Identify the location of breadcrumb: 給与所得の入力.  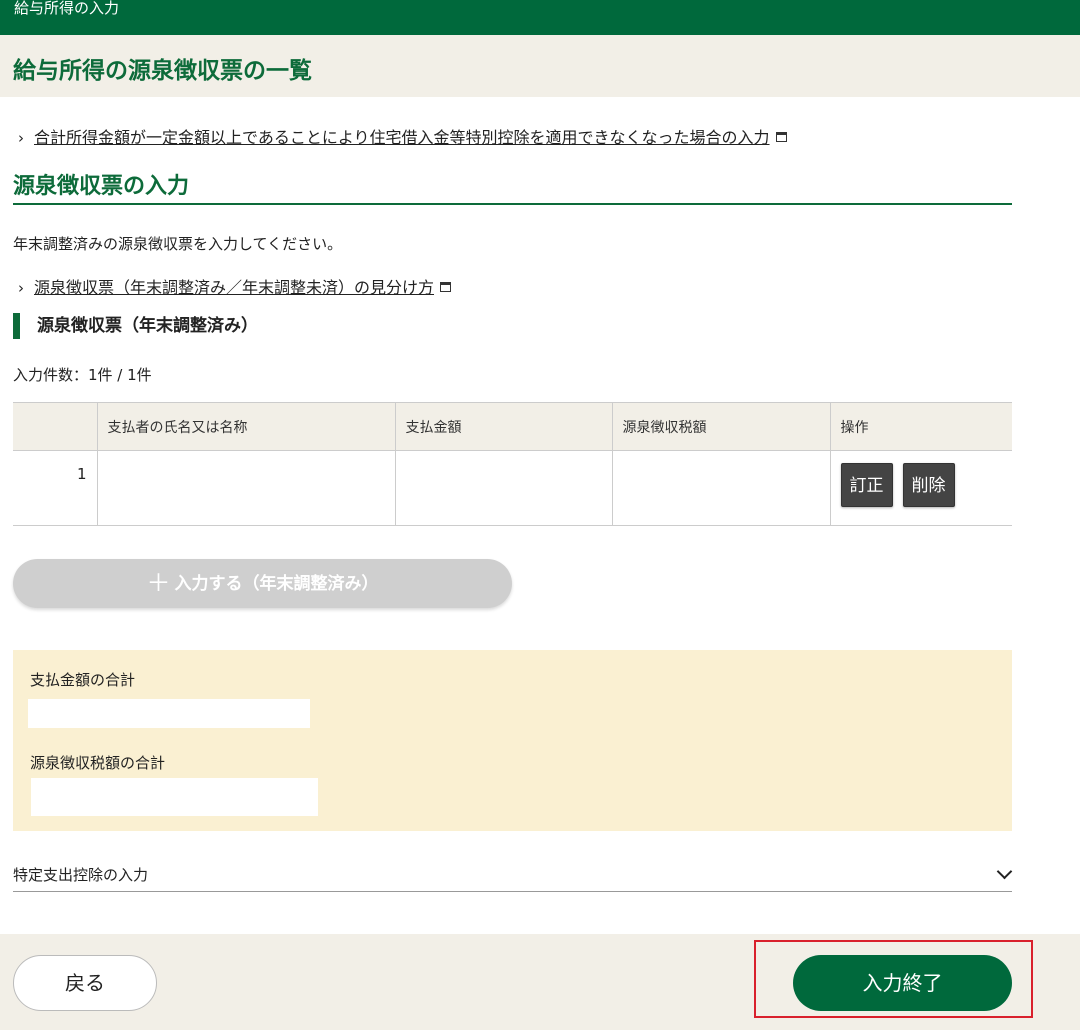
(67, 8).